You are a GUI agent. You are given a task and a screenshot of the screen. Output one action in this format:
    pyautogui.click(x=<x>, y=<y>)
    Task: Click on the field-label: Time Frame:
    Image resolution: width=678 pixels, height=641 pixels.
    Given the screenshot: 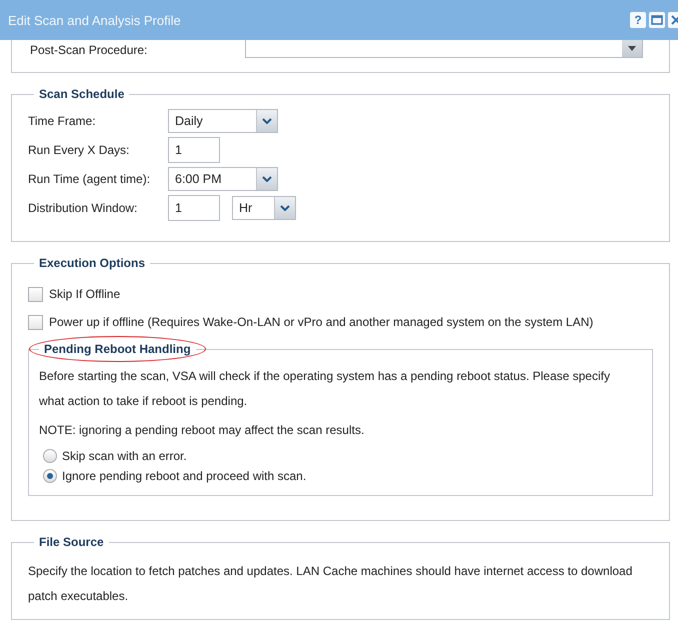 What is the action you would take?
    pyautogui.click(x=62, y=121)
    